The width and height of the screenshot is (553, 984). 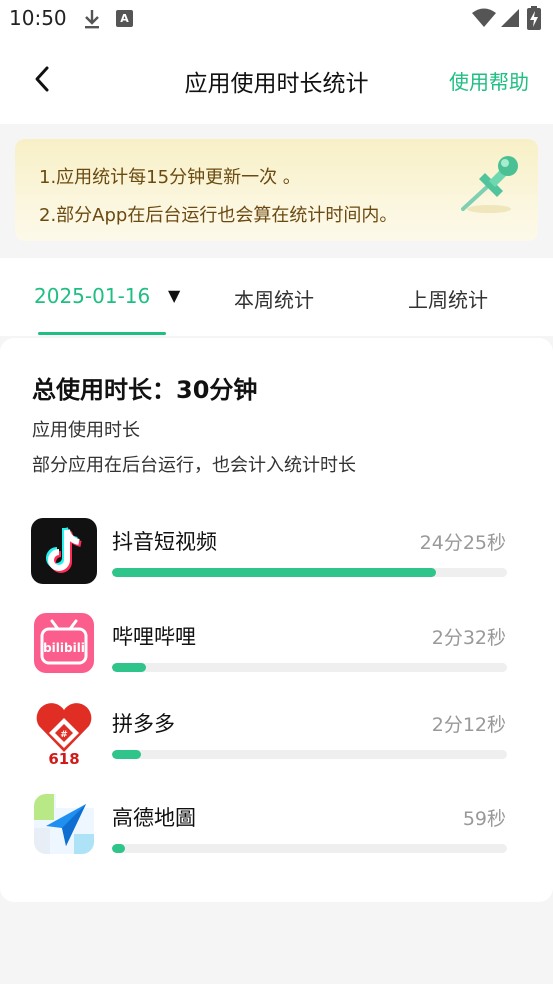 I want to click on notice-line-1: 1.应用统计每15分钟更新一次 。, so click(x=170, y=177).